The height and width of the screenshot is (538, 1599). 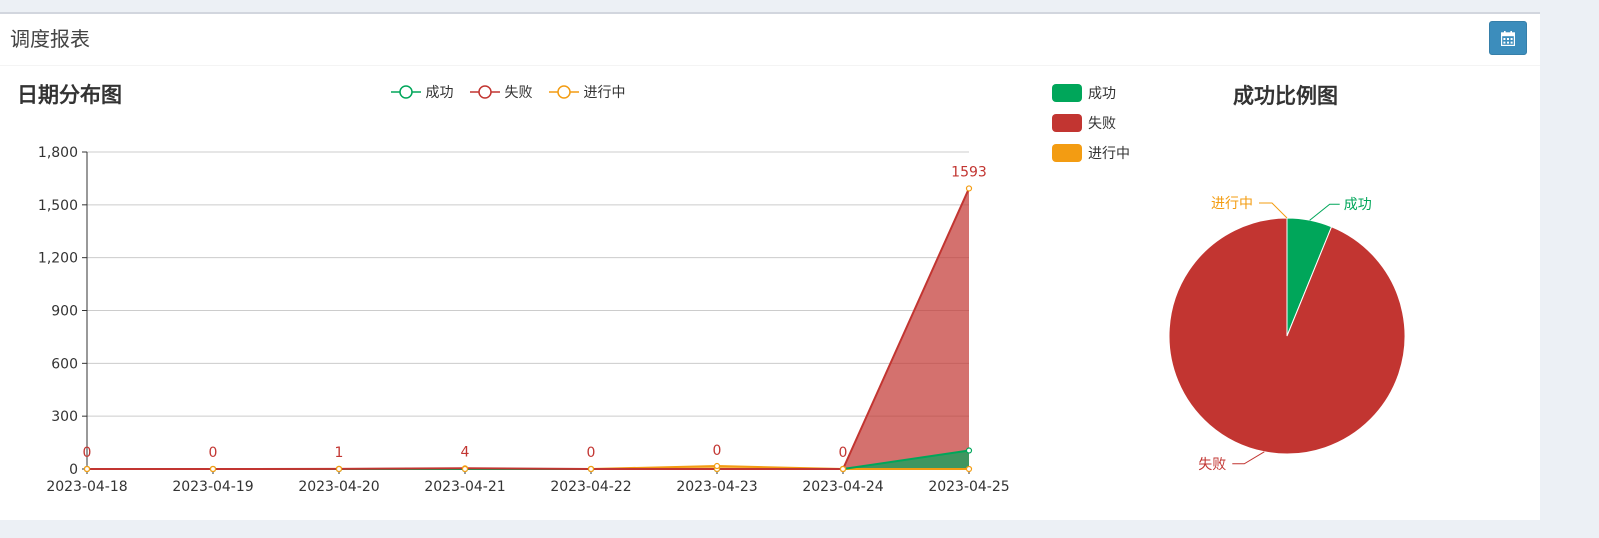 I want to click on x-tick-label: 2023-04-19, so click(x=212, y=487).